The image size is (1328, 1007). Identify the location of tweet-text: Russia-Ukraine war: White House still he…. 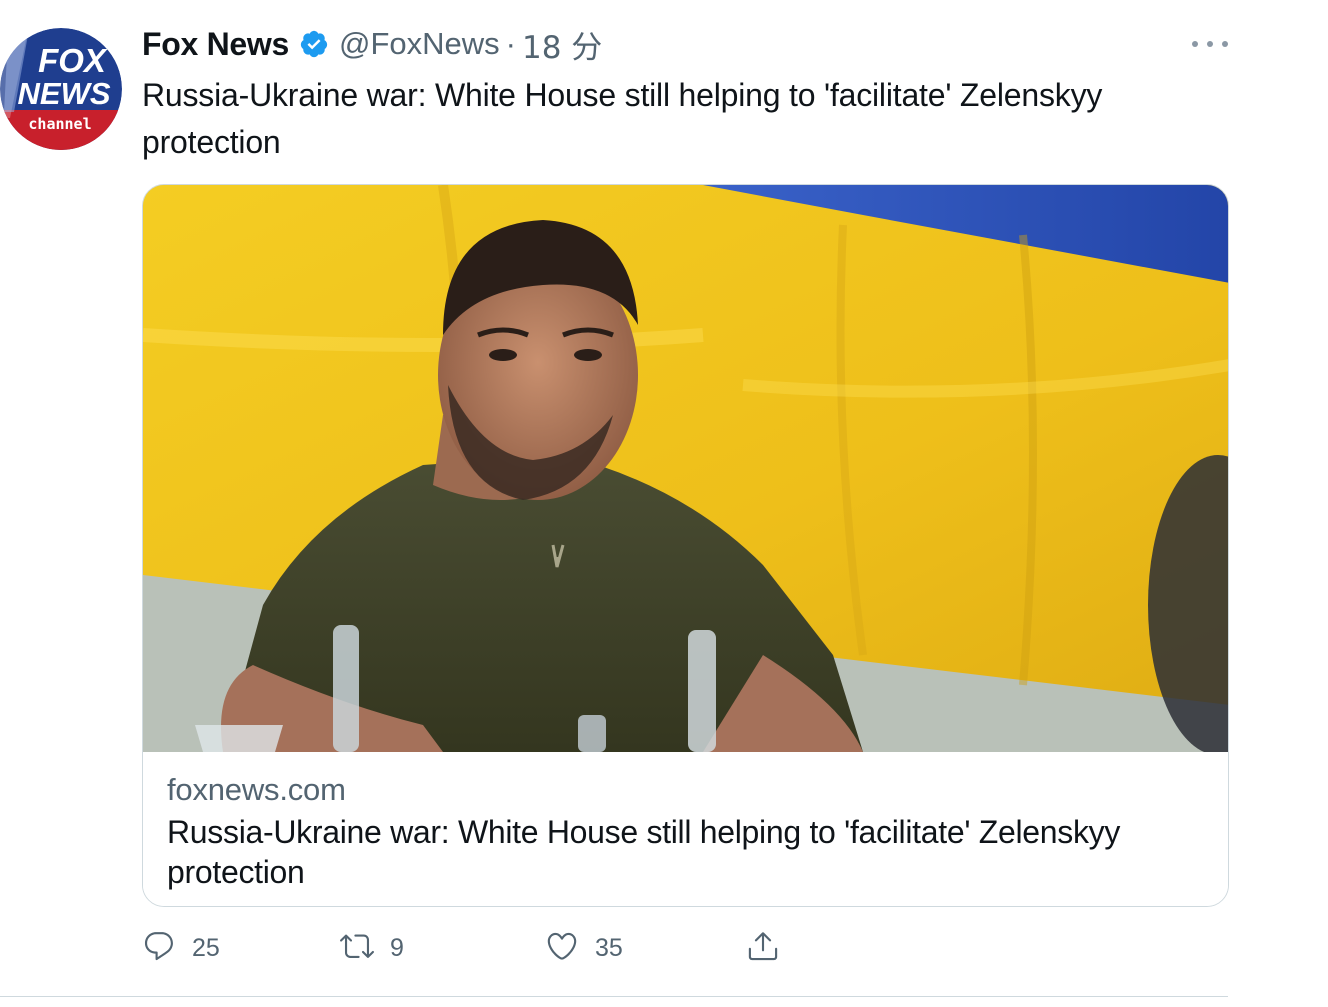
(622, 118).